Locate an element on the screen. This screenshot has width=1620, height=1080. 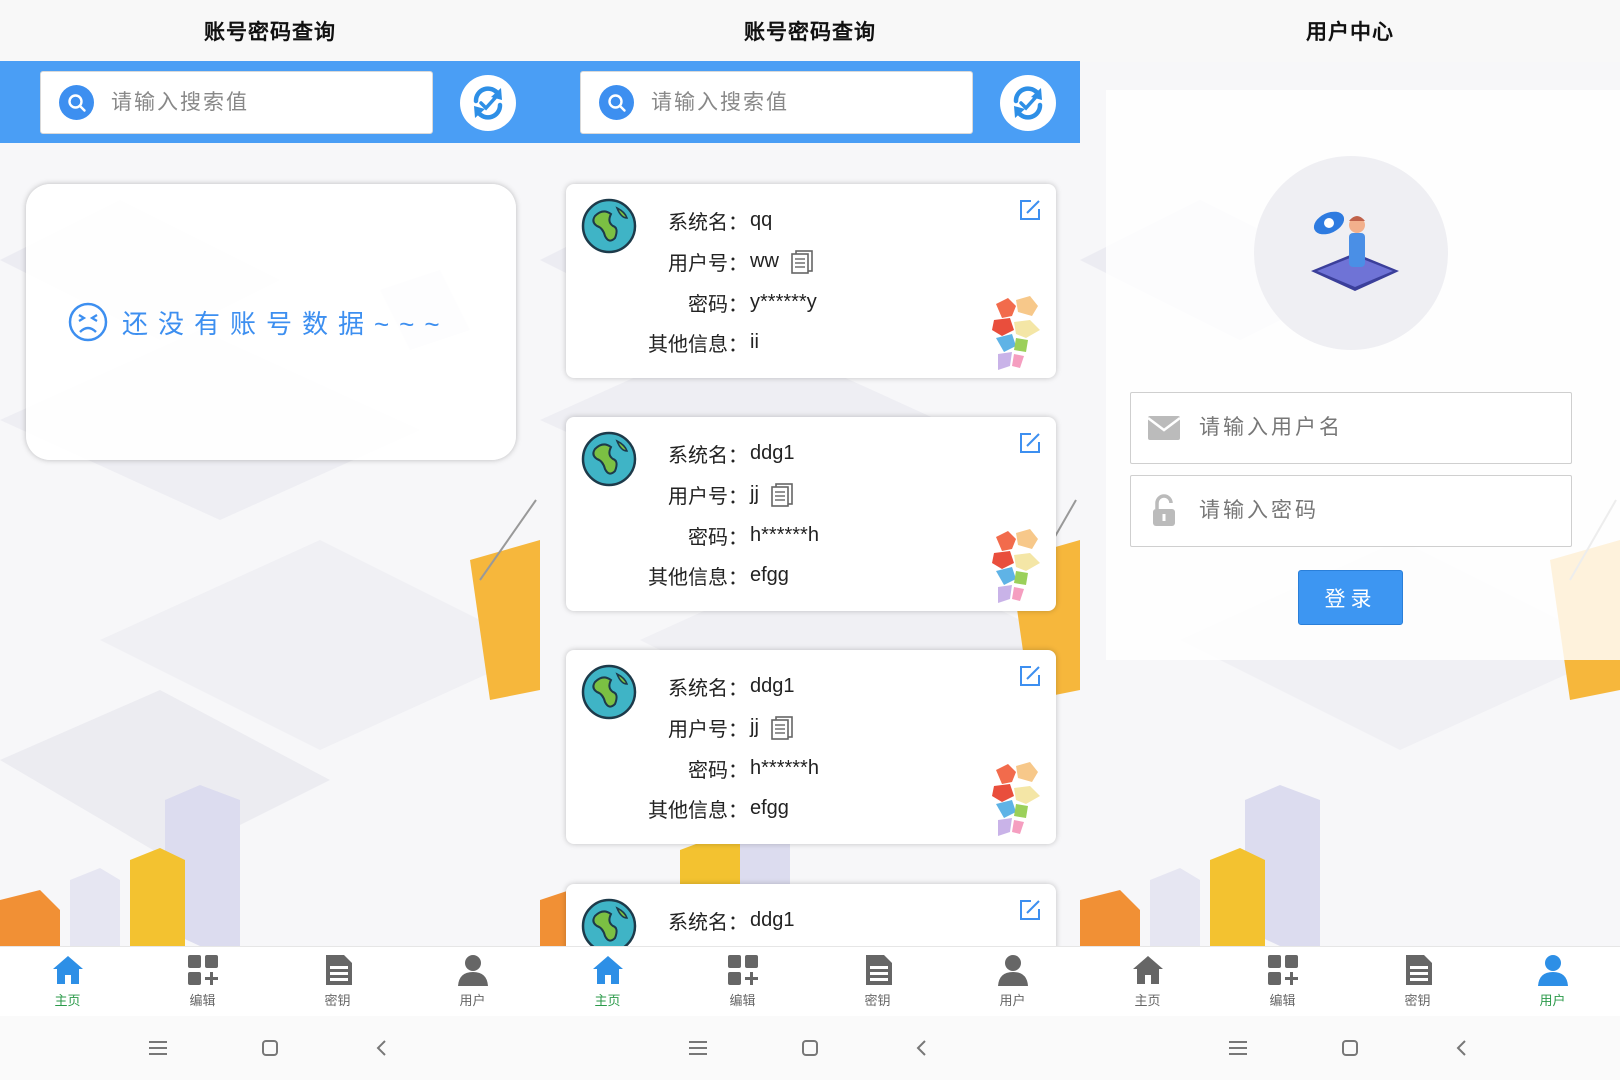
account-system-row: 系统名： qq is located at coordinates (709, 220).